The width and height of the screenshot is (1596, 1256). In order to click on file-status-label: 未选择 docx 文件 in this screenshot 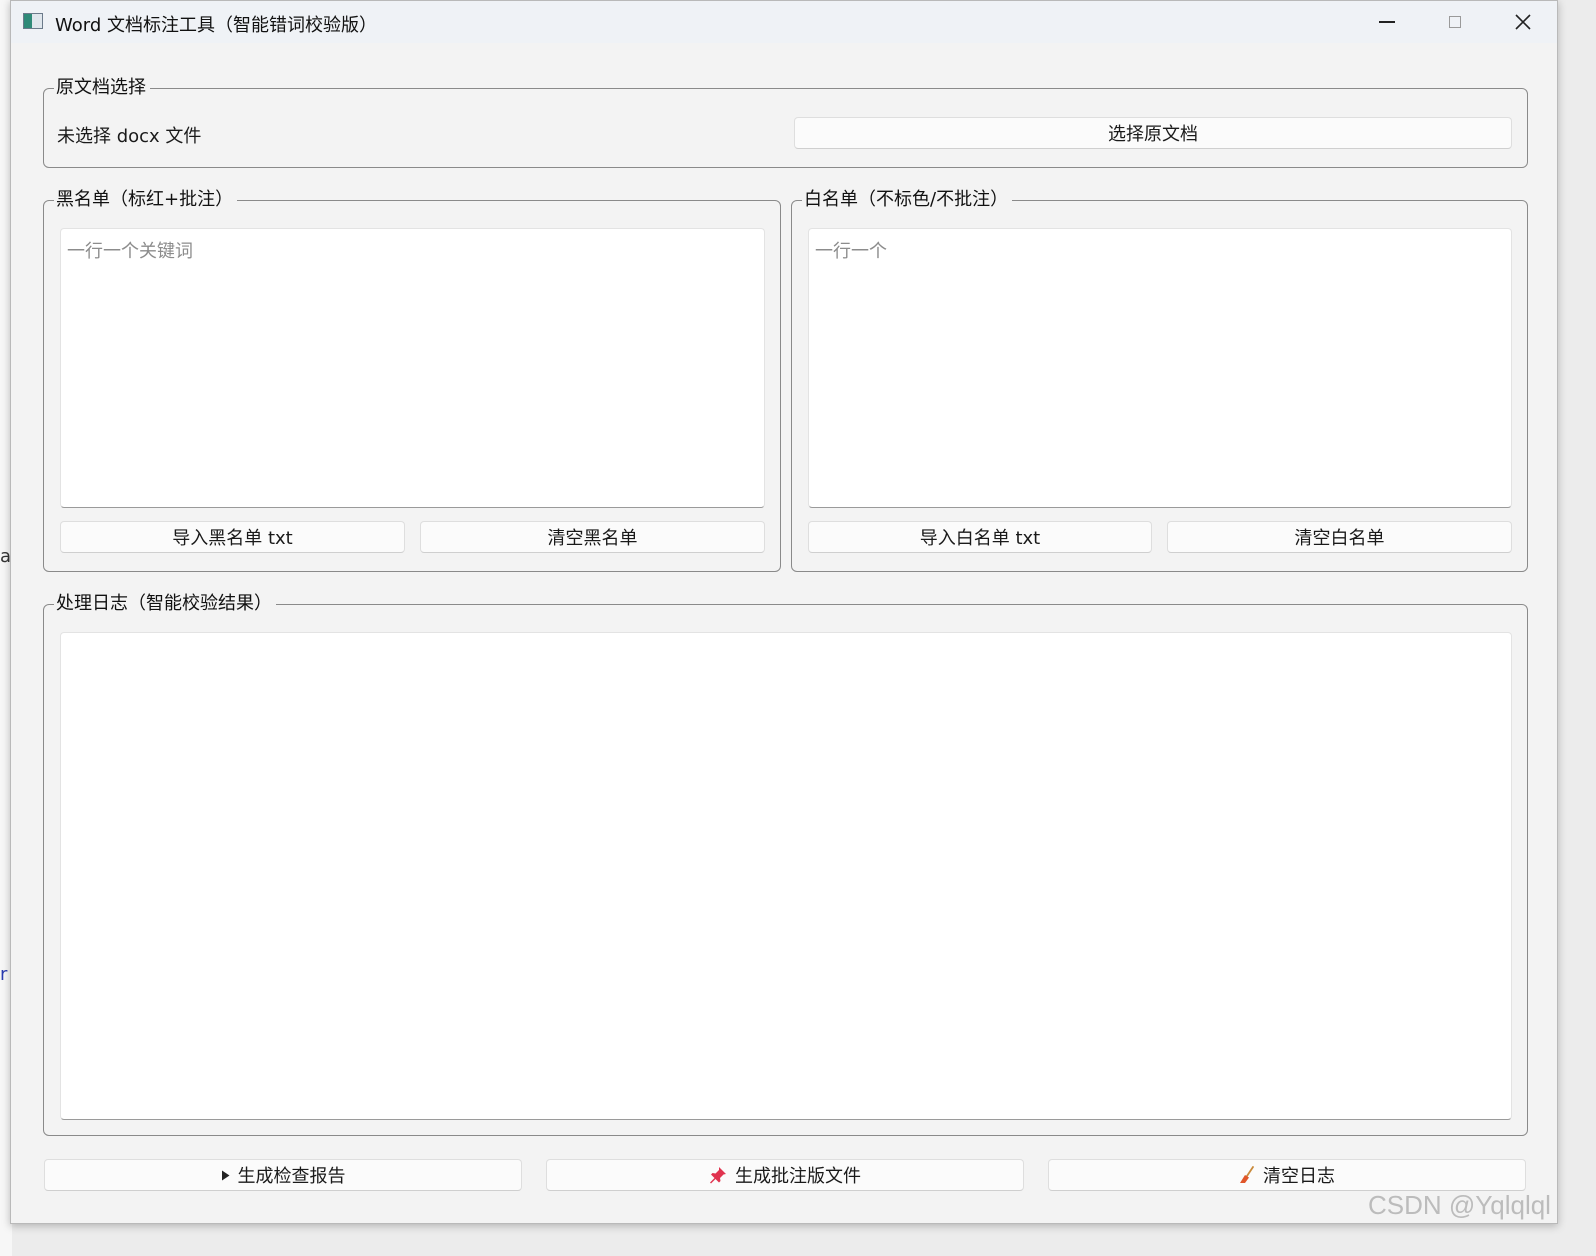, I will do `click(129, 136)`.